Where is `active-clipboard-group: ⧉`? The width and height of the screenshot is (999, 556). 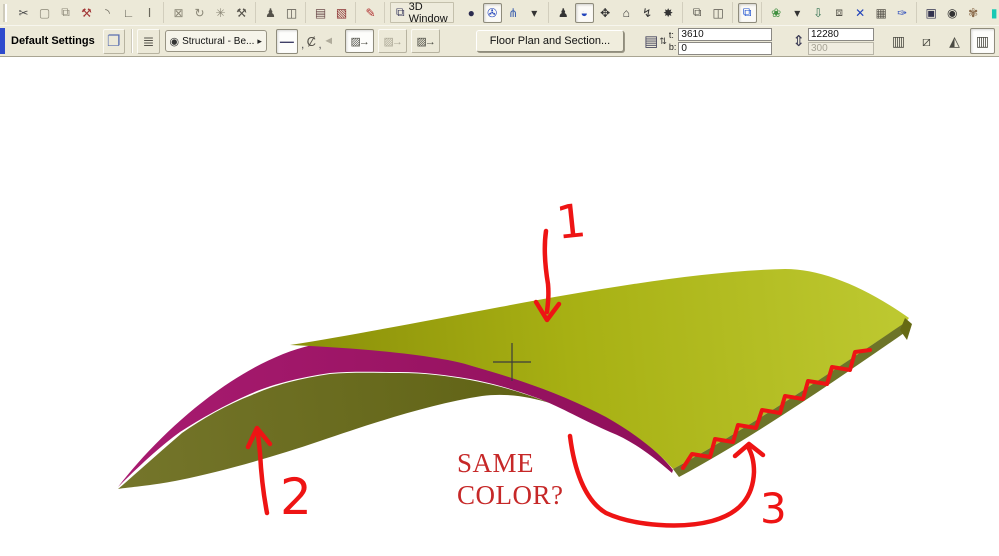 active-clipboard-group: ⧉ is located at coordinates (748, 12).